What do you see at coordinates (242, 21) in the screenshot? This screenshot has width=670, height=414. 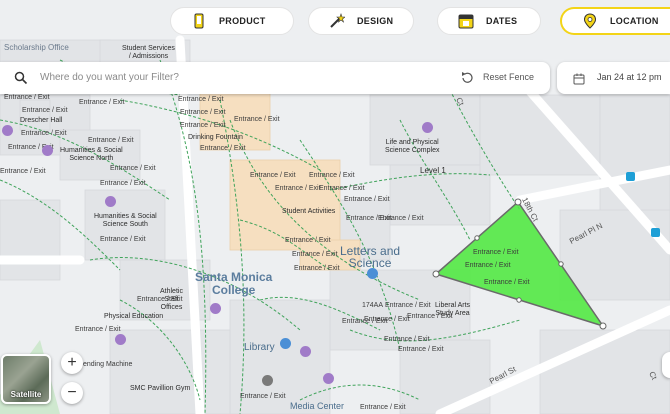 I see `tab-label: PRODUCT` at bounding box center [242, 21].